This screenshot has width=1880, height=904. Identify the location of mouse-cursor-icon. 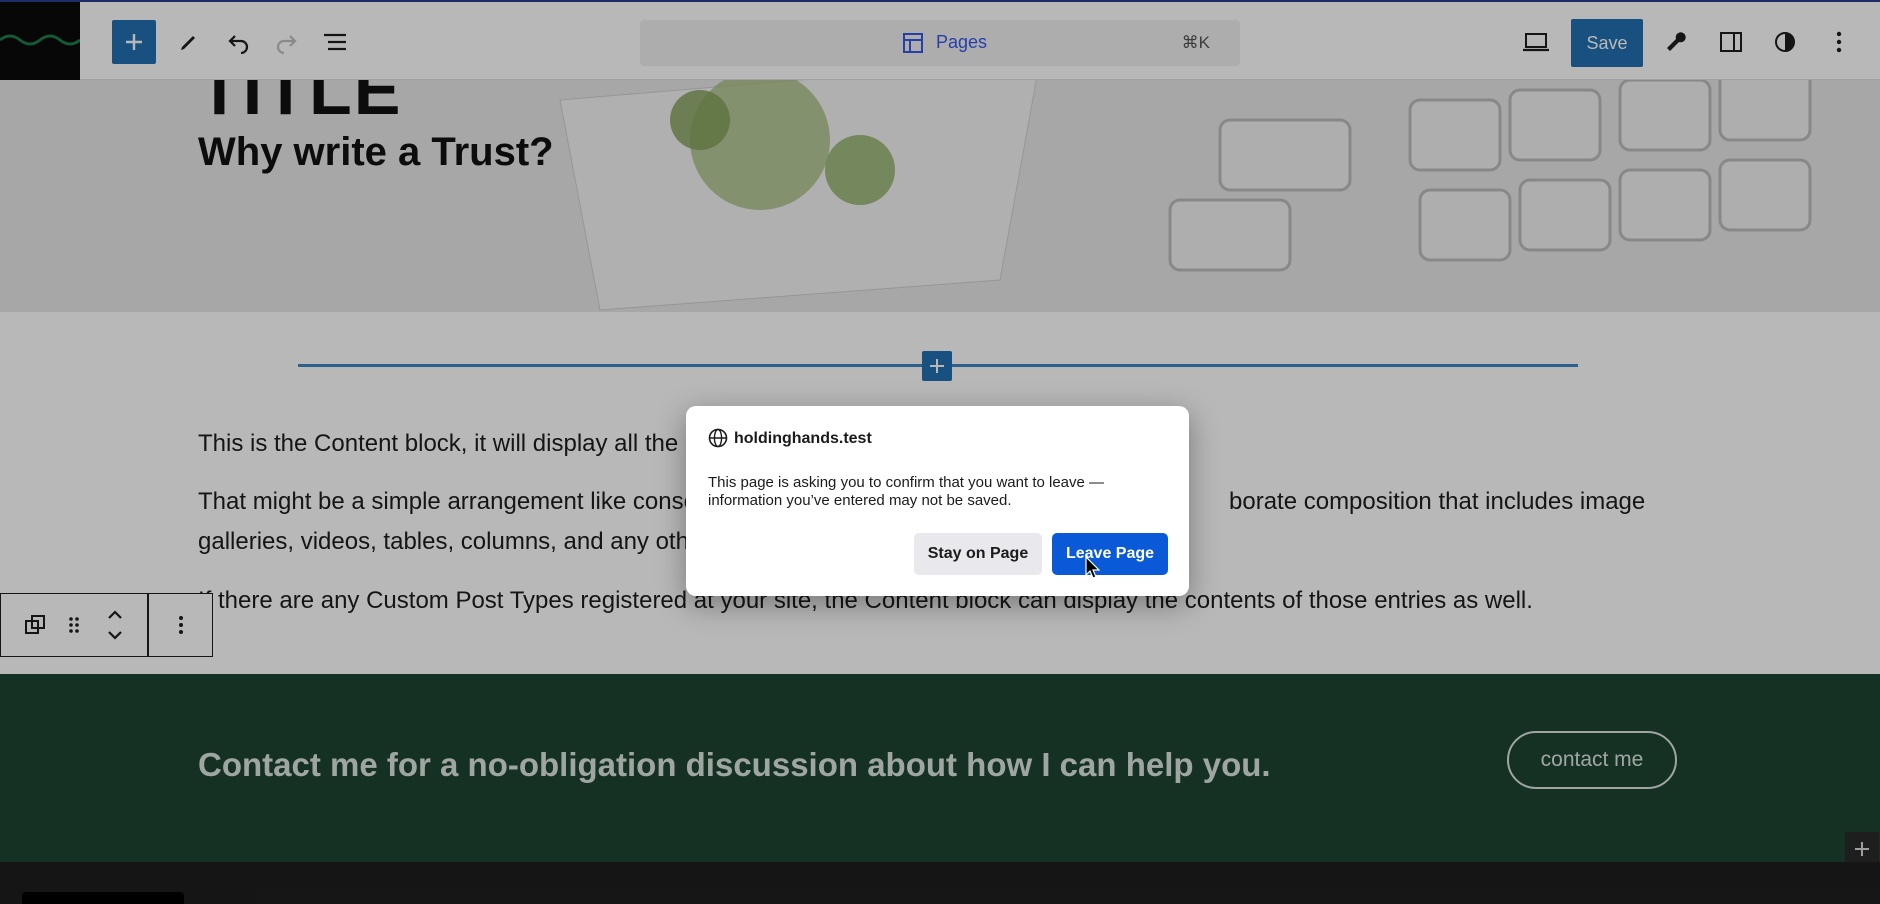
(1093, 567).